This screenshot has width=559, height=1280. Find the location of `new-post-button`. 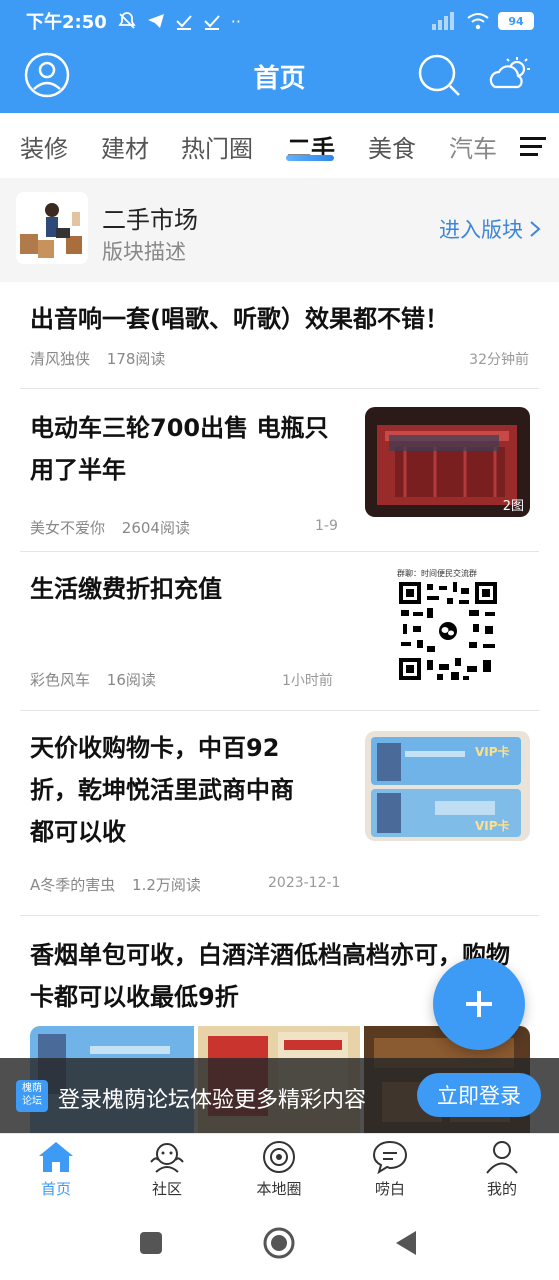

new-post-button is located at coordinates (479, 1004).